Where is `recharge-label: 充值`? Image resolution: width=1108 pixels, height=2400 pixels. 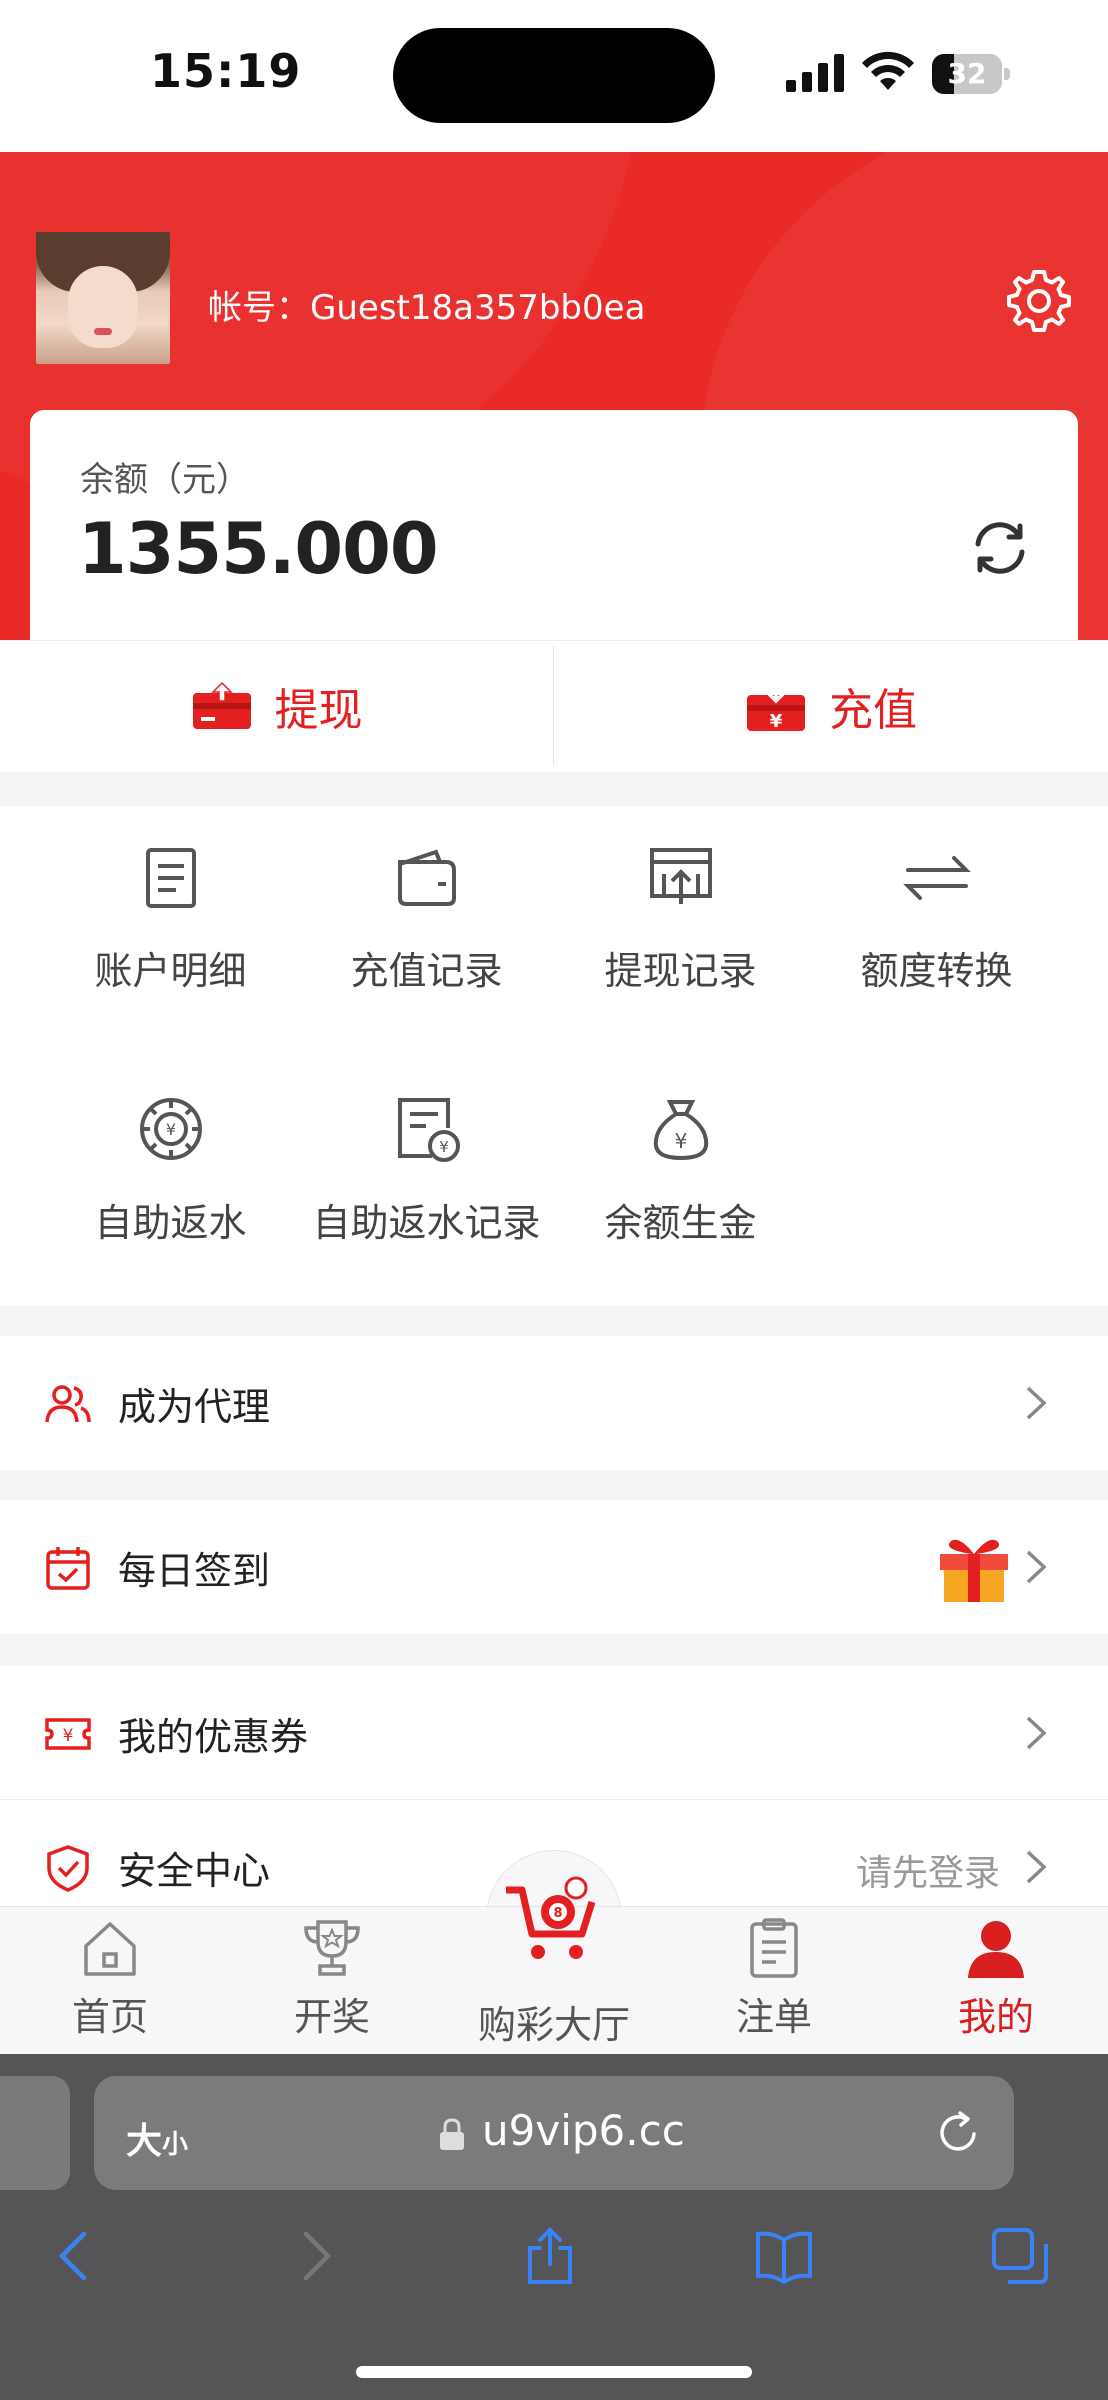 recharge-label: 充值 is located at coordinates (873, 710).